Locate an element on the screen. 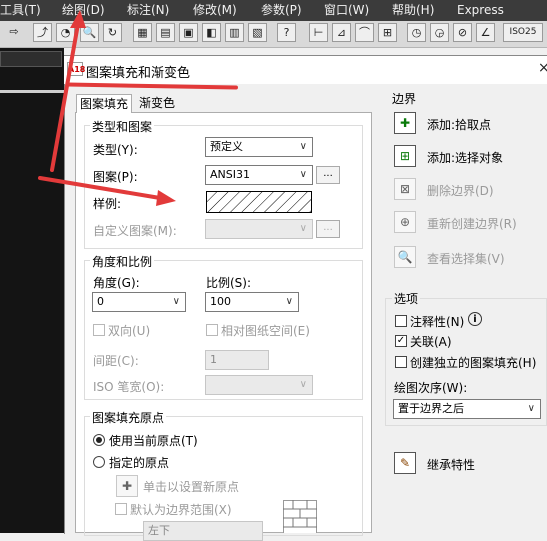 Image resolution: width=547 pixels, height=541 pixels. tab-gradient: 渐变色 is located at coordinates (157, 103).